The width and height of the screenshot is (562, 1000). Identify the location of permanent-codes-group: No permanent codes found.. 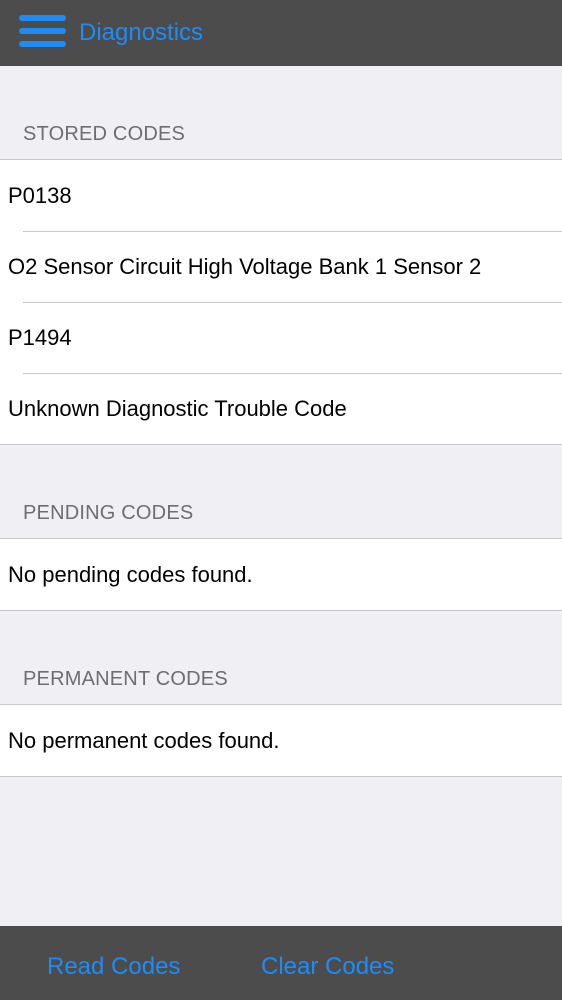
(281, 740).